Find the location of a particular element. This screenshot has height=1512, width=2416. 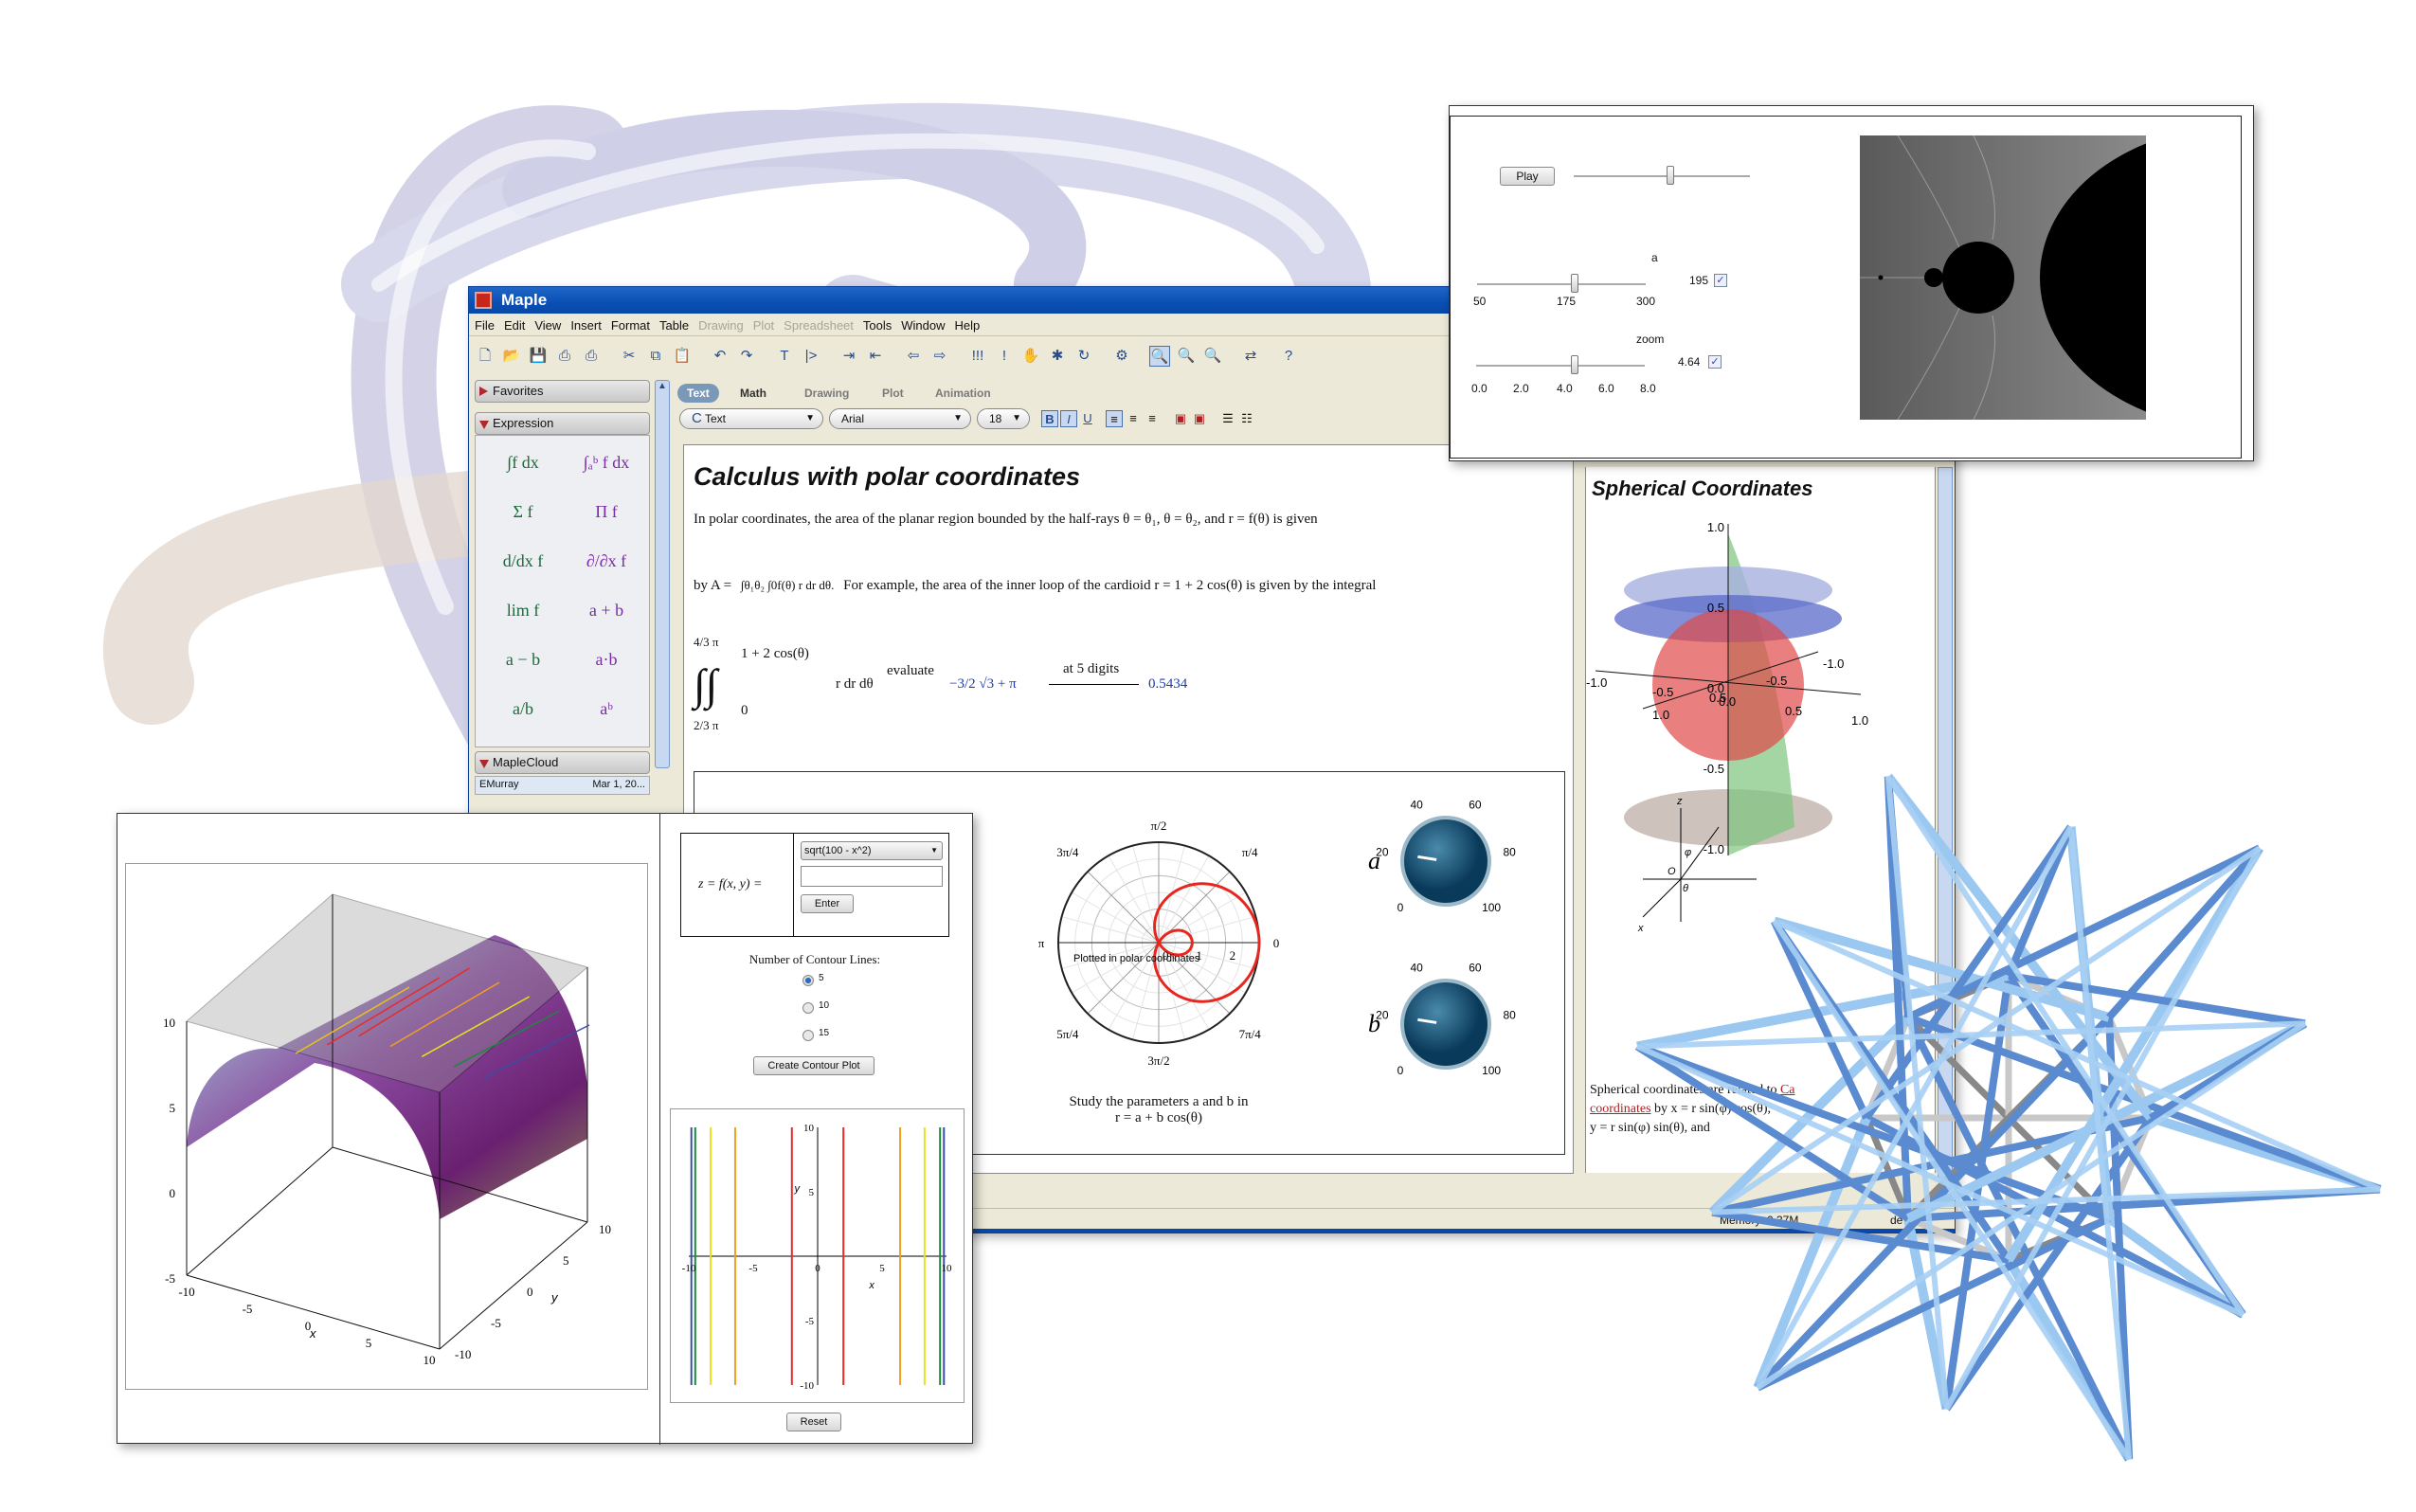

settings-icon: ⚙ is located at coordinates (1121, 356).